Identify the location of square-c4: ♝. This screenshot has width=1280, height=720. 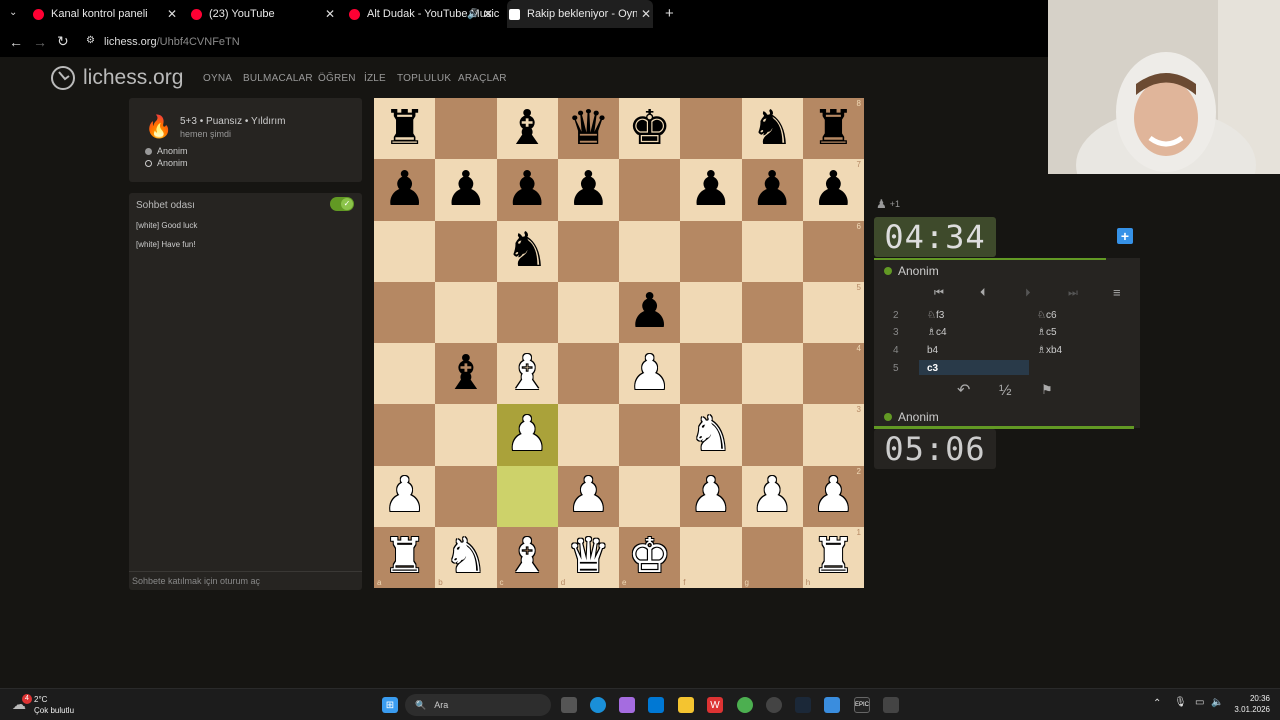
(527, 374).